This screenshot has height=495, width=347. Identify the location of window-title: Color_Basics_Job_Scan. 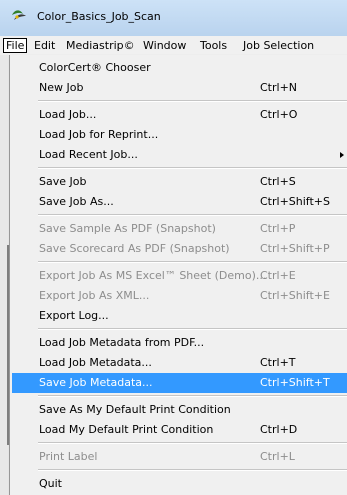
(99, 16).